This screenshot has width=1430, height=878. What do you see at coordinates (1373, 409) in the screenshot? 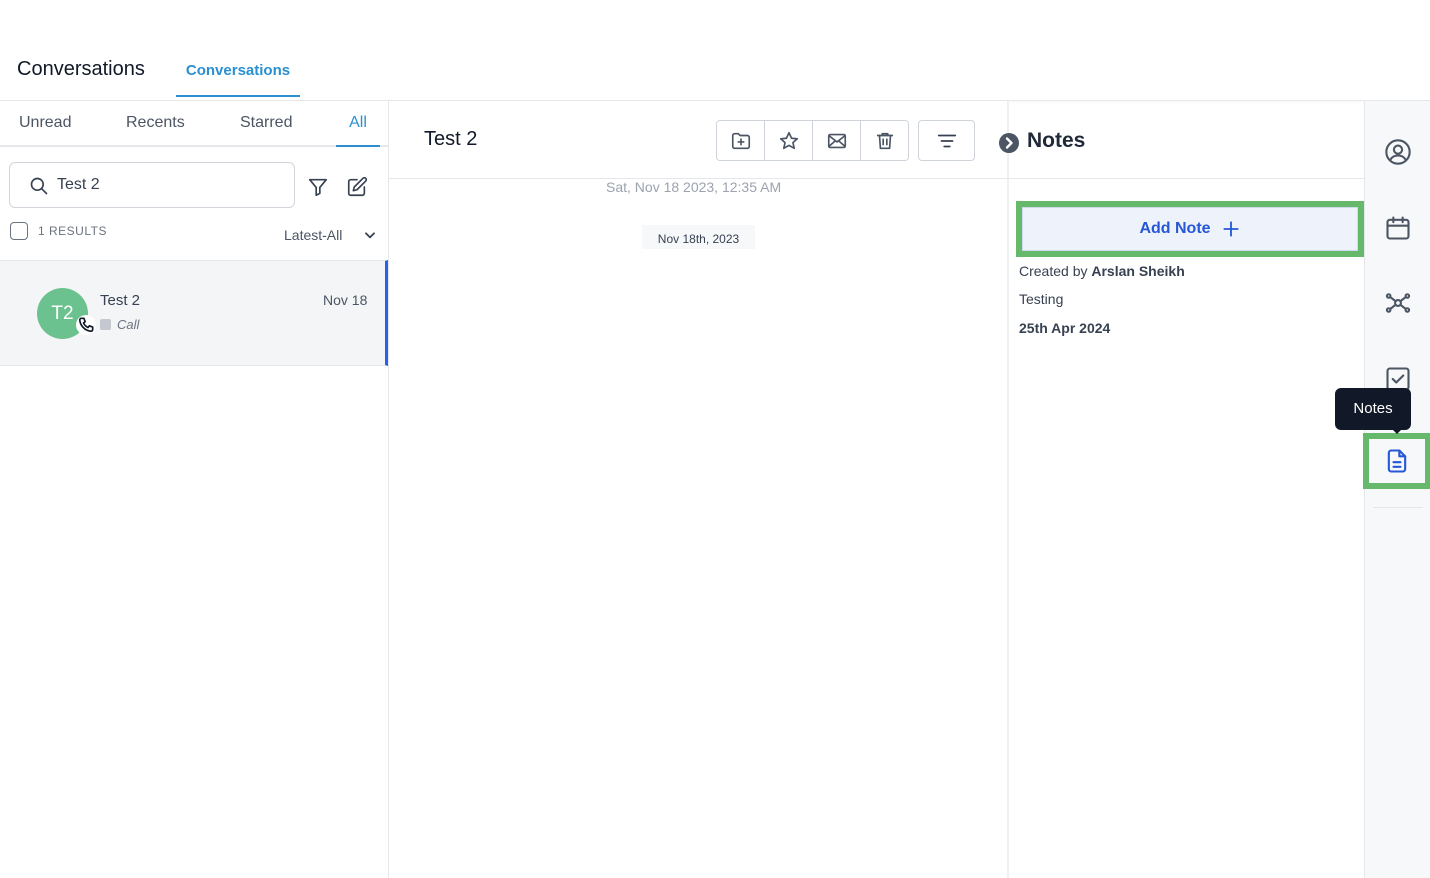
I see `notes-tooltip: Notes` at bounding box center [1373, 409].